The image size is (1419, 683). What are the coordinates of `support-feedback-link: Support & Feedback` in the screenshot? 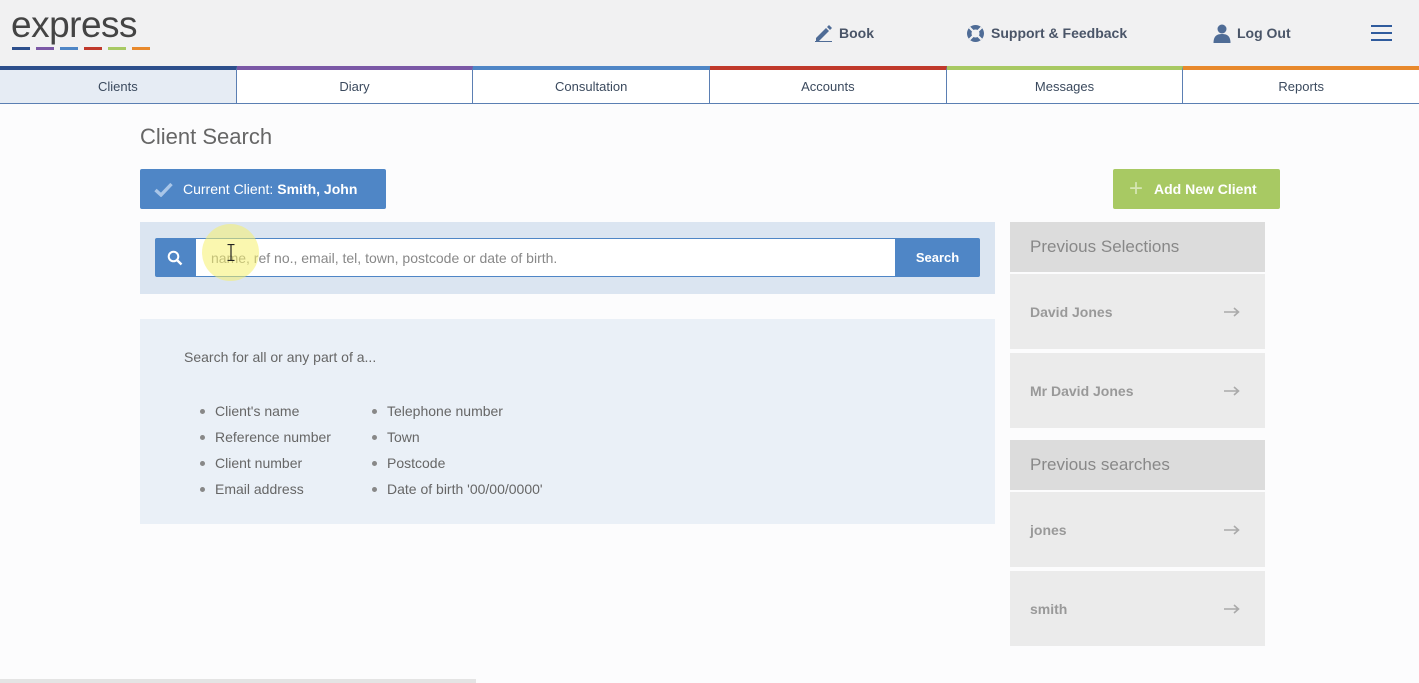 It's located at (1046, 33).